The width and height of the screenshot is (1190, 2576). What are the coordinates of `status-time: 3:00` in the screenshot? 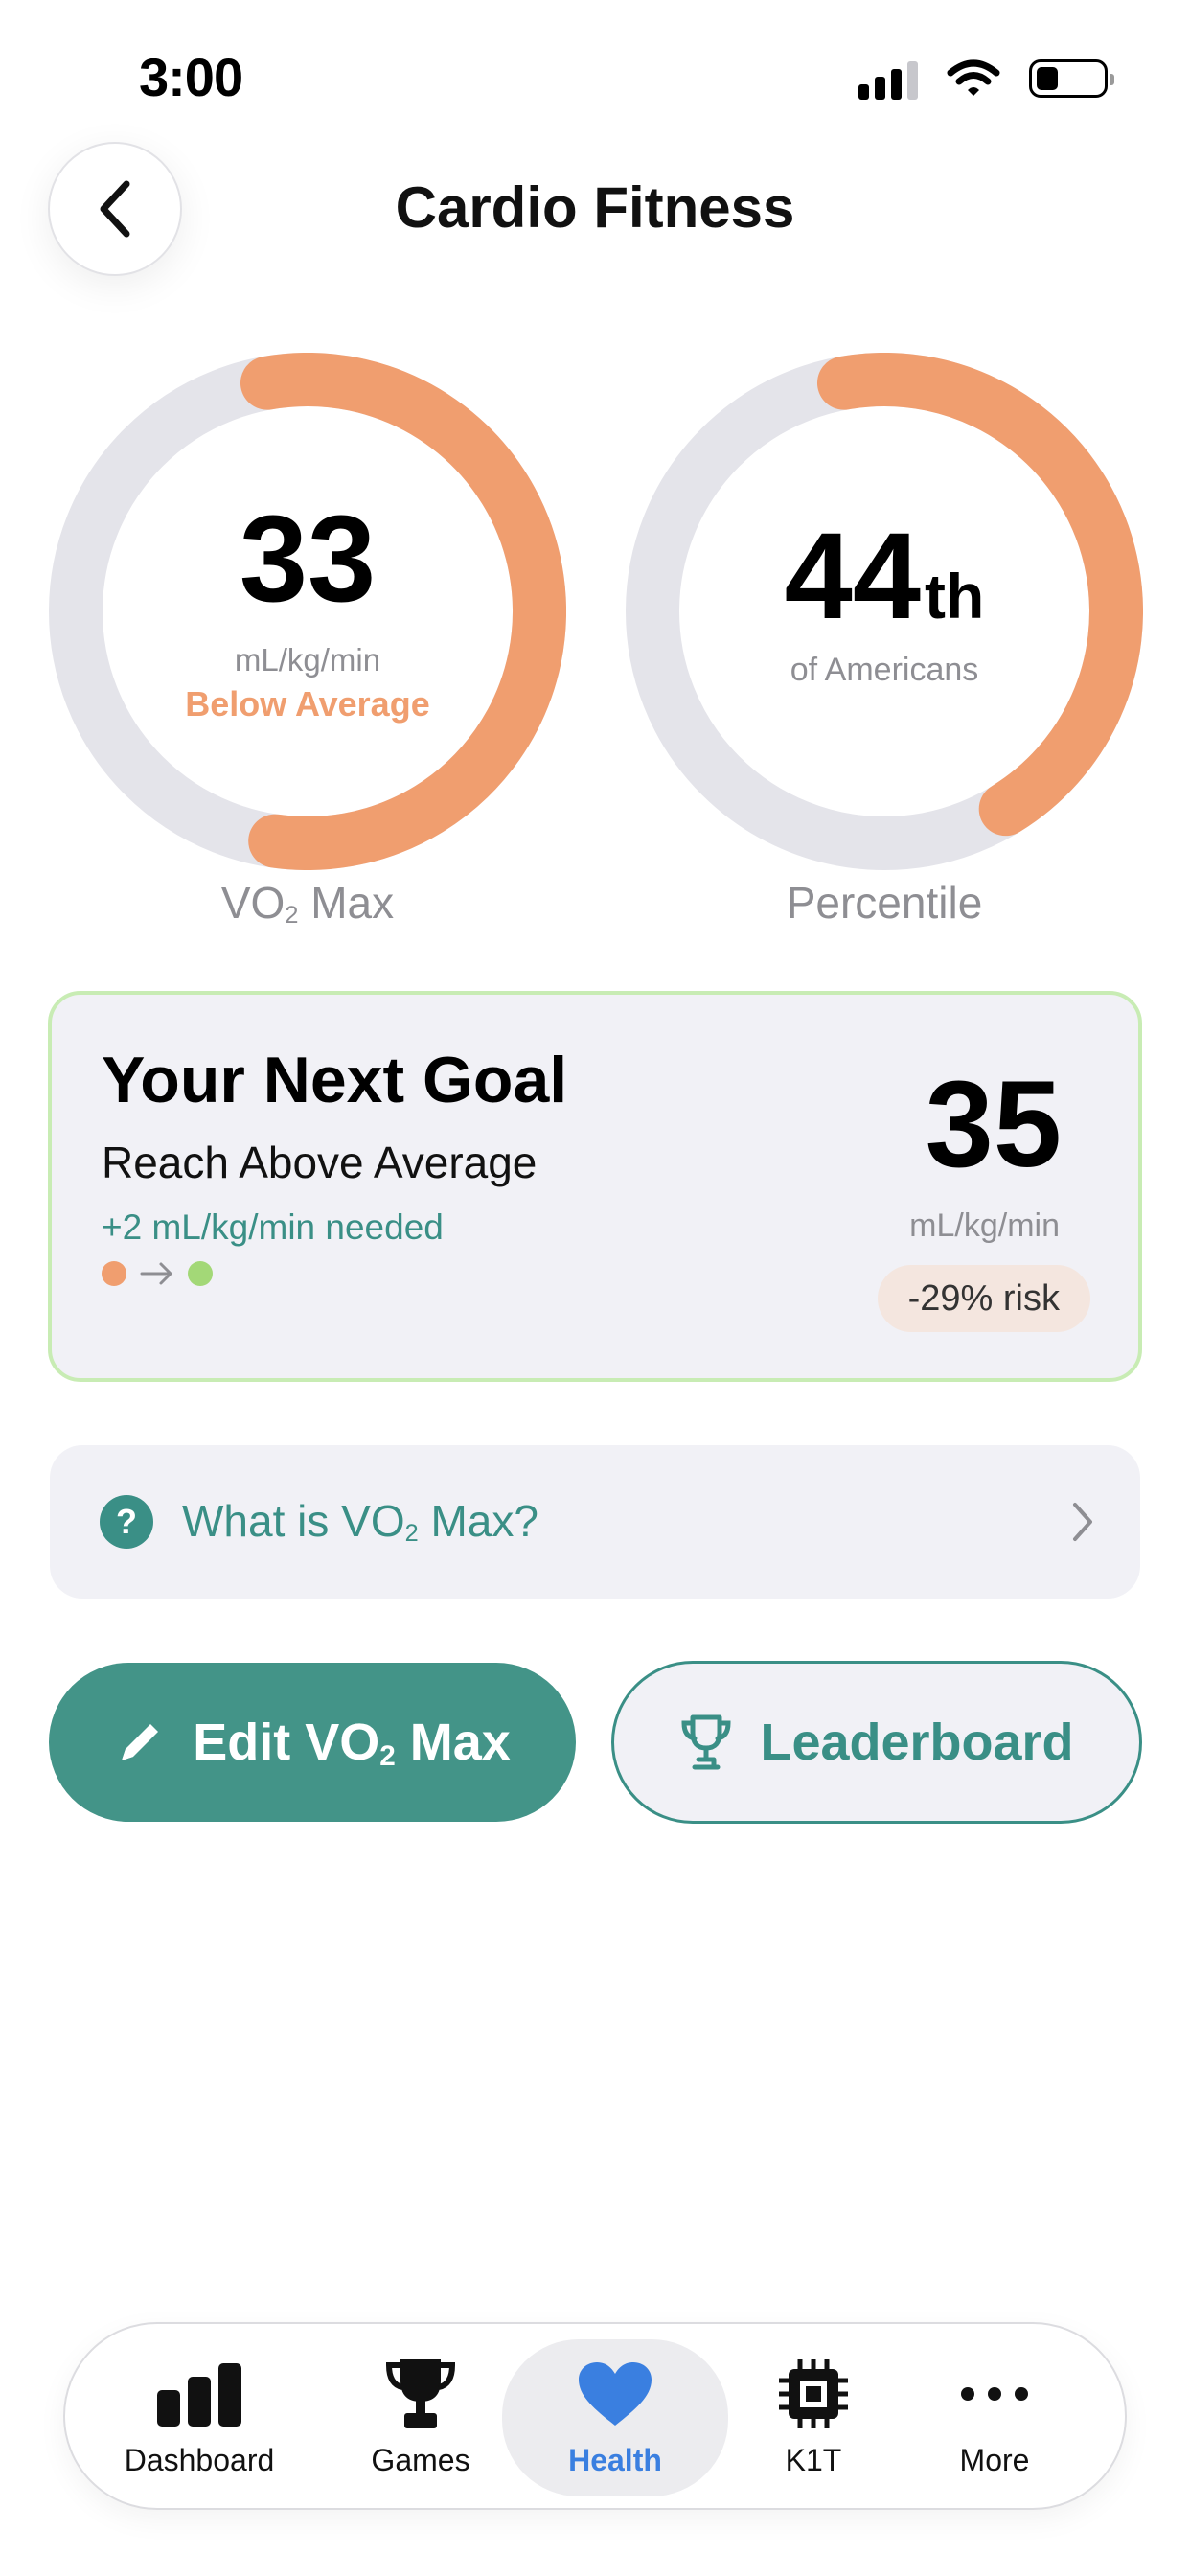 It's located at (191, 77).